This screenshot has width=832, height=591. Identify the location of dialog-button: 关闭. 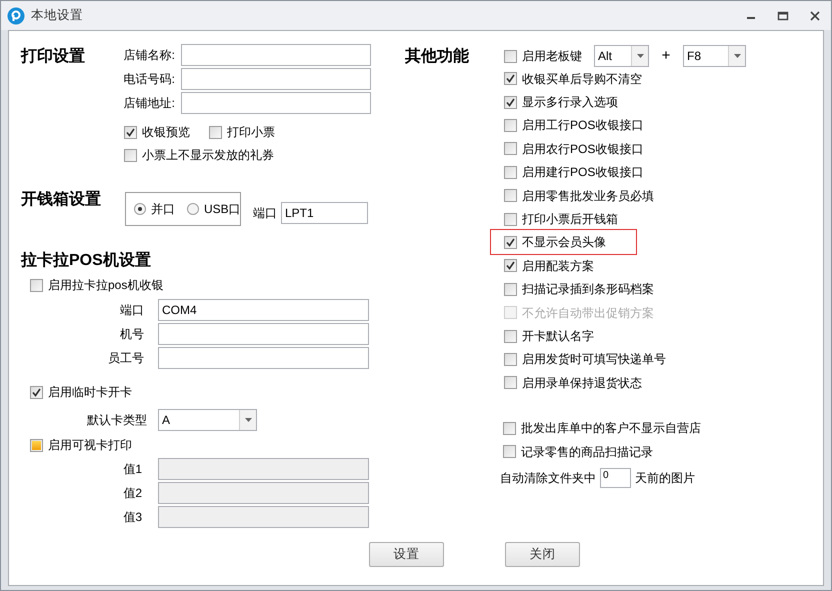
(542, 554).